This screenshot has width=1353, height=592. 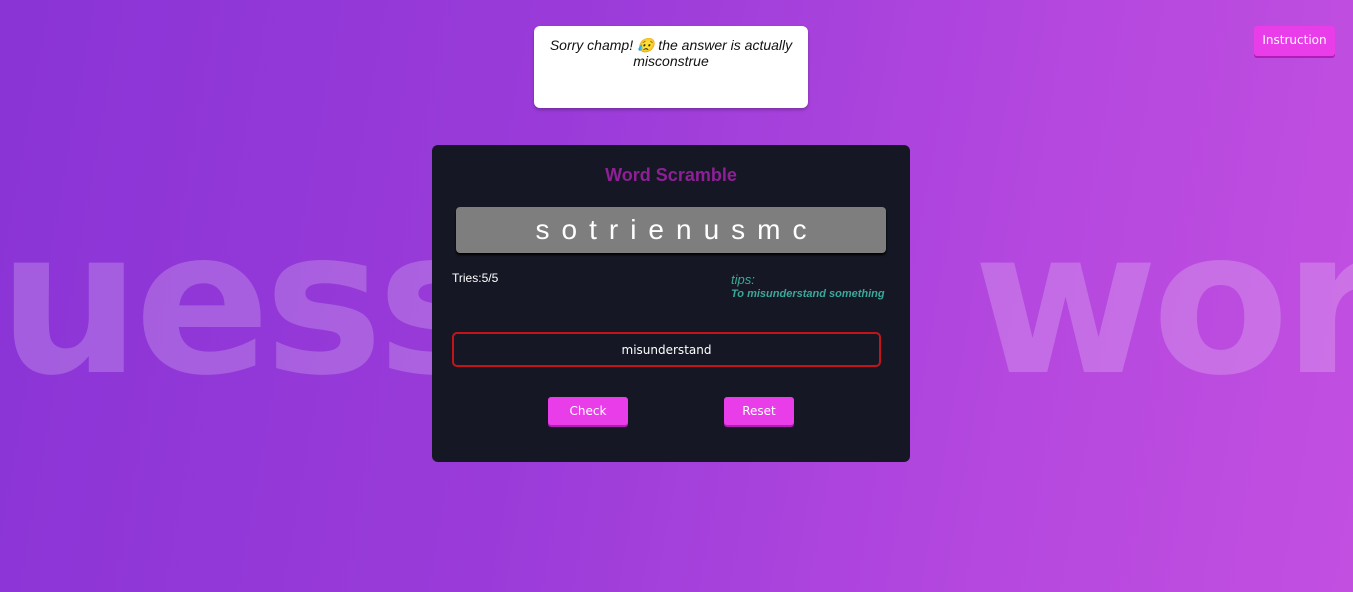 I want to click on message-text-start: Sorry champ!, so click(x=593, y=45).